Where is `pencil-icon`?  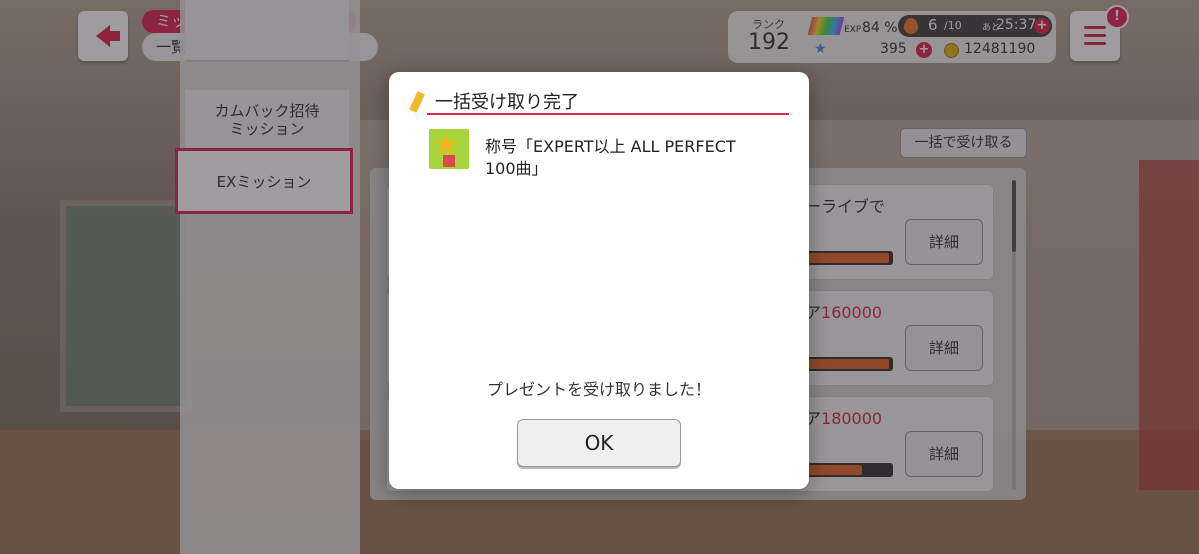
pencil-icon is located at coordinates (417, 102).